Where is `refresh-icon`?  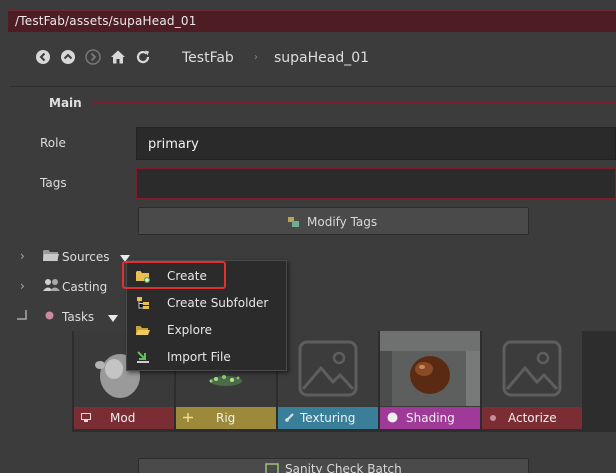 refresh-icon is located at coordinates (143, 57).